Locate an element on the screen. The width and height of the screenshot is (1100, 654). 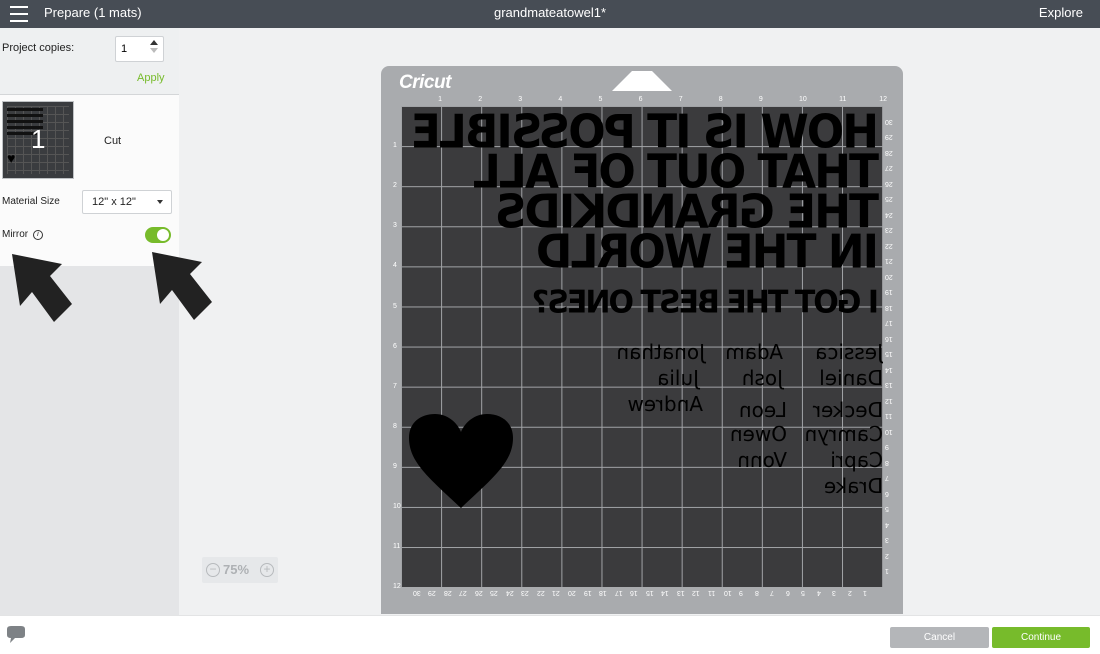
mat-number: 1 is located at coordinates (38, 139).